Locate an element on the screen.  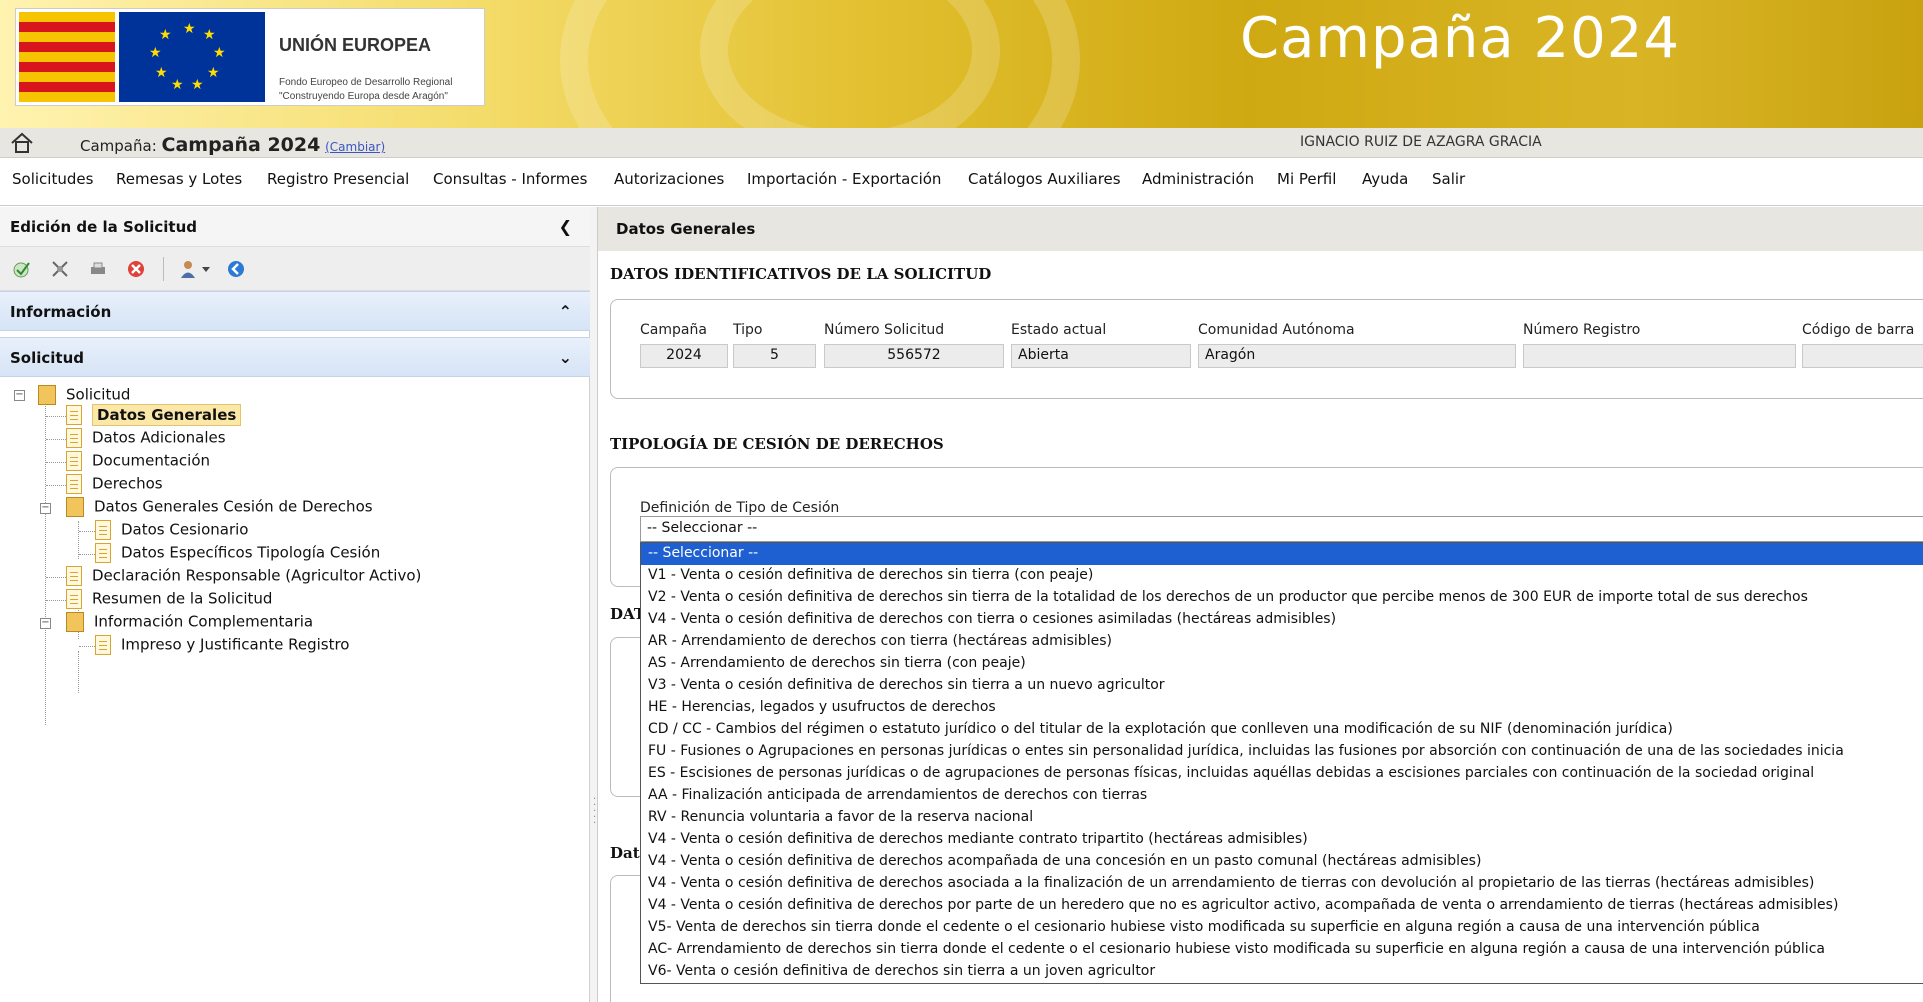
tree-item-label: Datos Específicos Tipología Cesión is located at coordinates (251, 552).